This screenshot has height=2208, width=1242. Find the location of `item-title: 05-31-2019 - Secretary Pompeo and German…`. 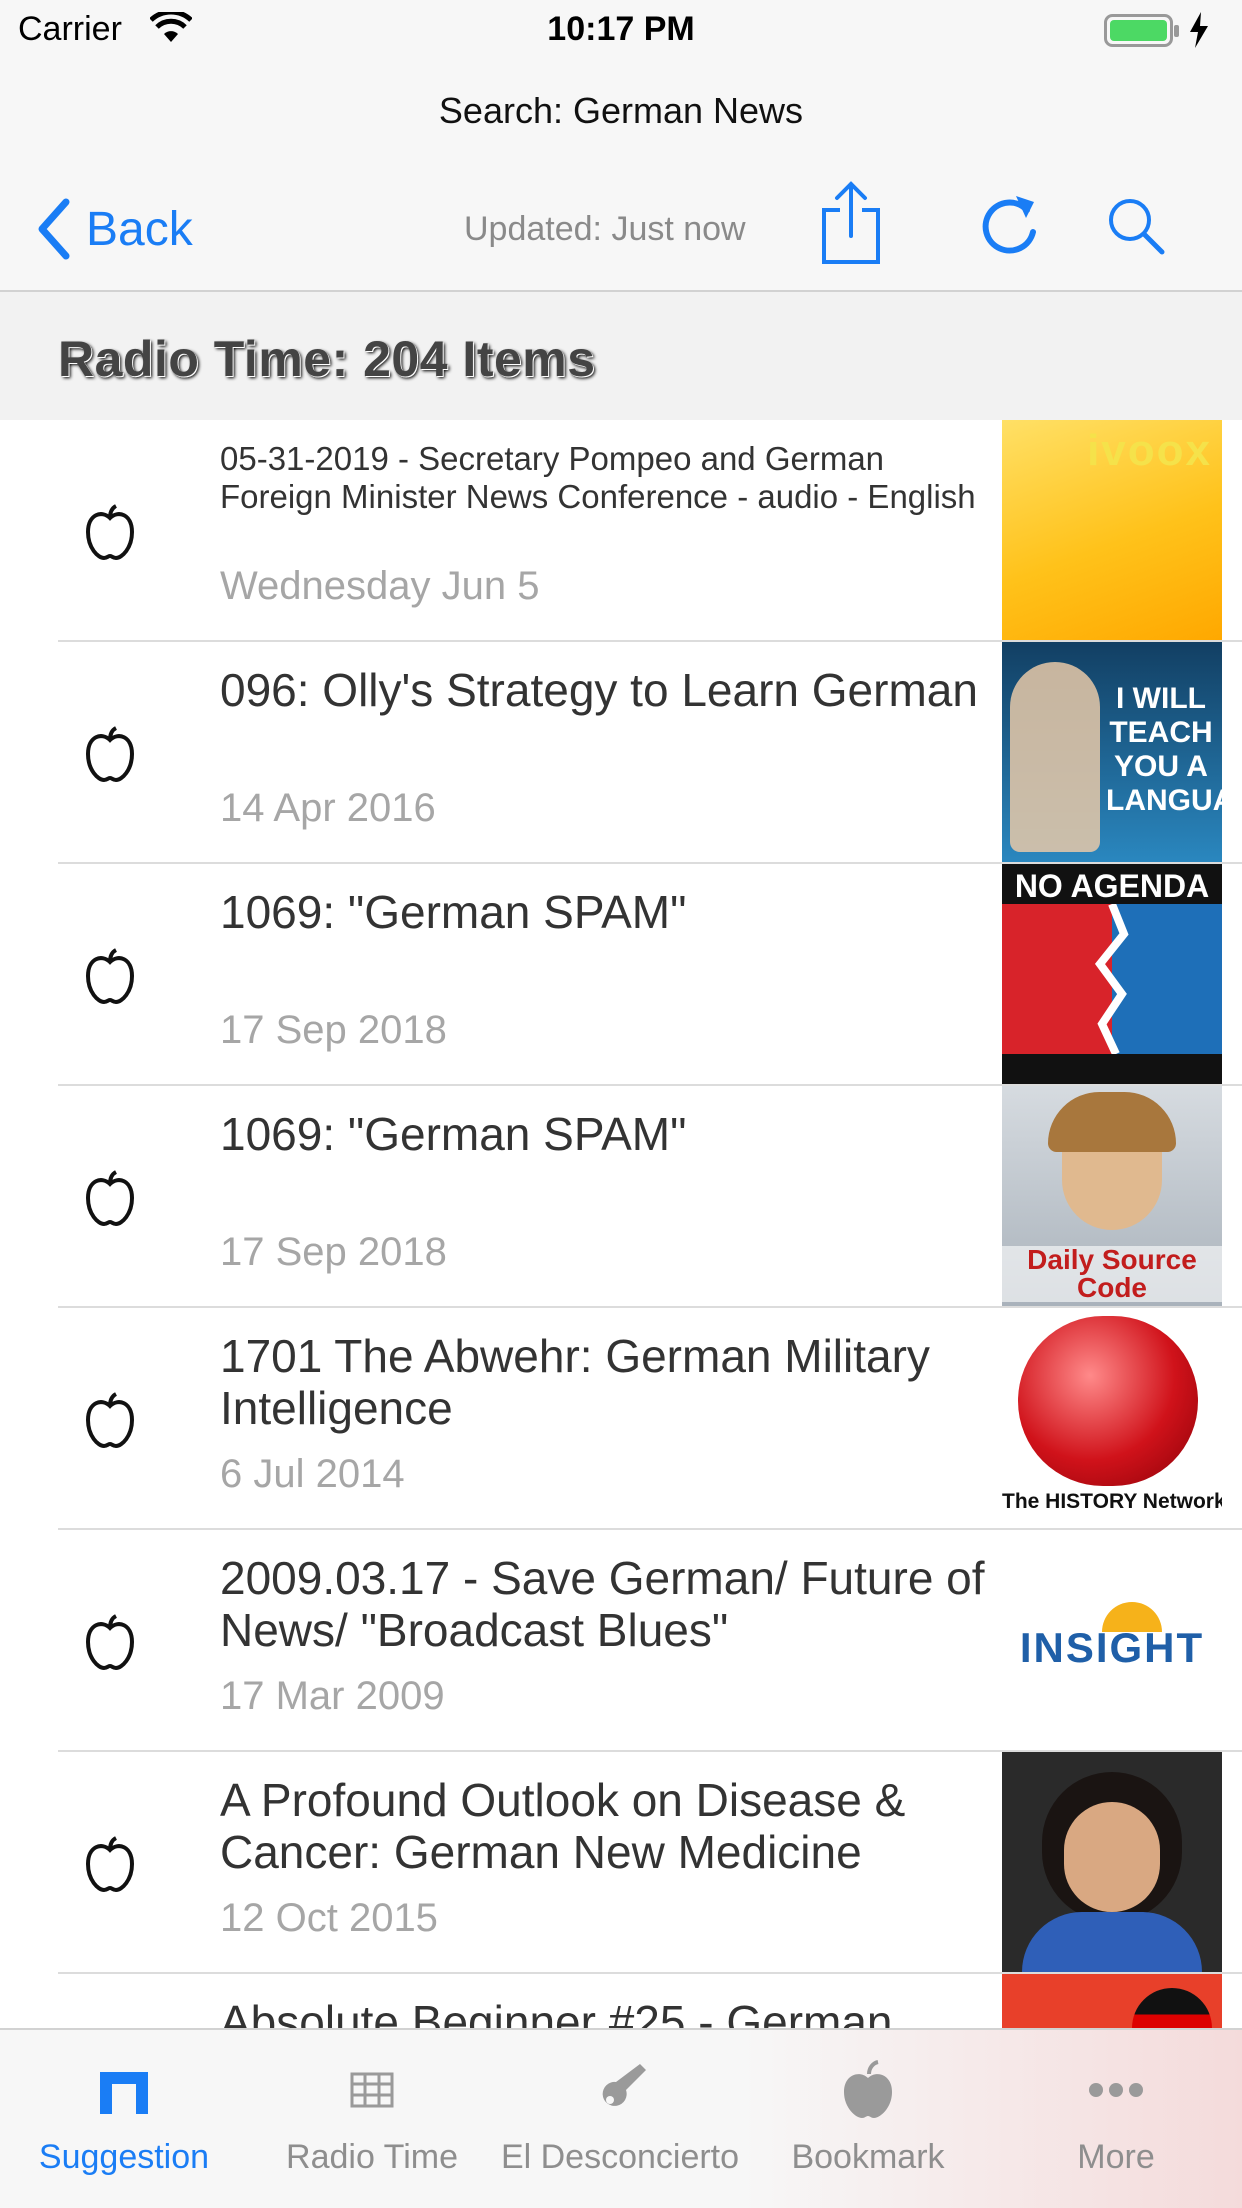

item-title: 05-31-2019 - Secretary Pompeo and German… is located at coordinates (598, 477).